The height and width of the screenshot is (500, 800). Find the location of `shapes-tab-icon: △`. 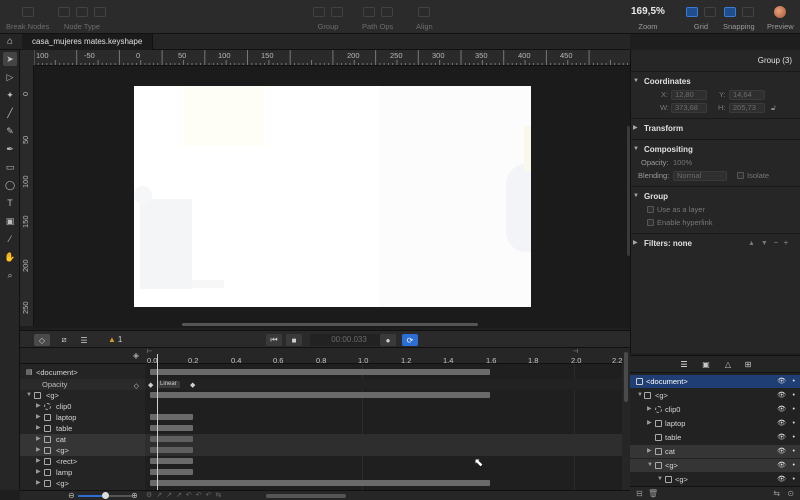

shapes-tab-icon: △ is located at coordinates (728, 365).